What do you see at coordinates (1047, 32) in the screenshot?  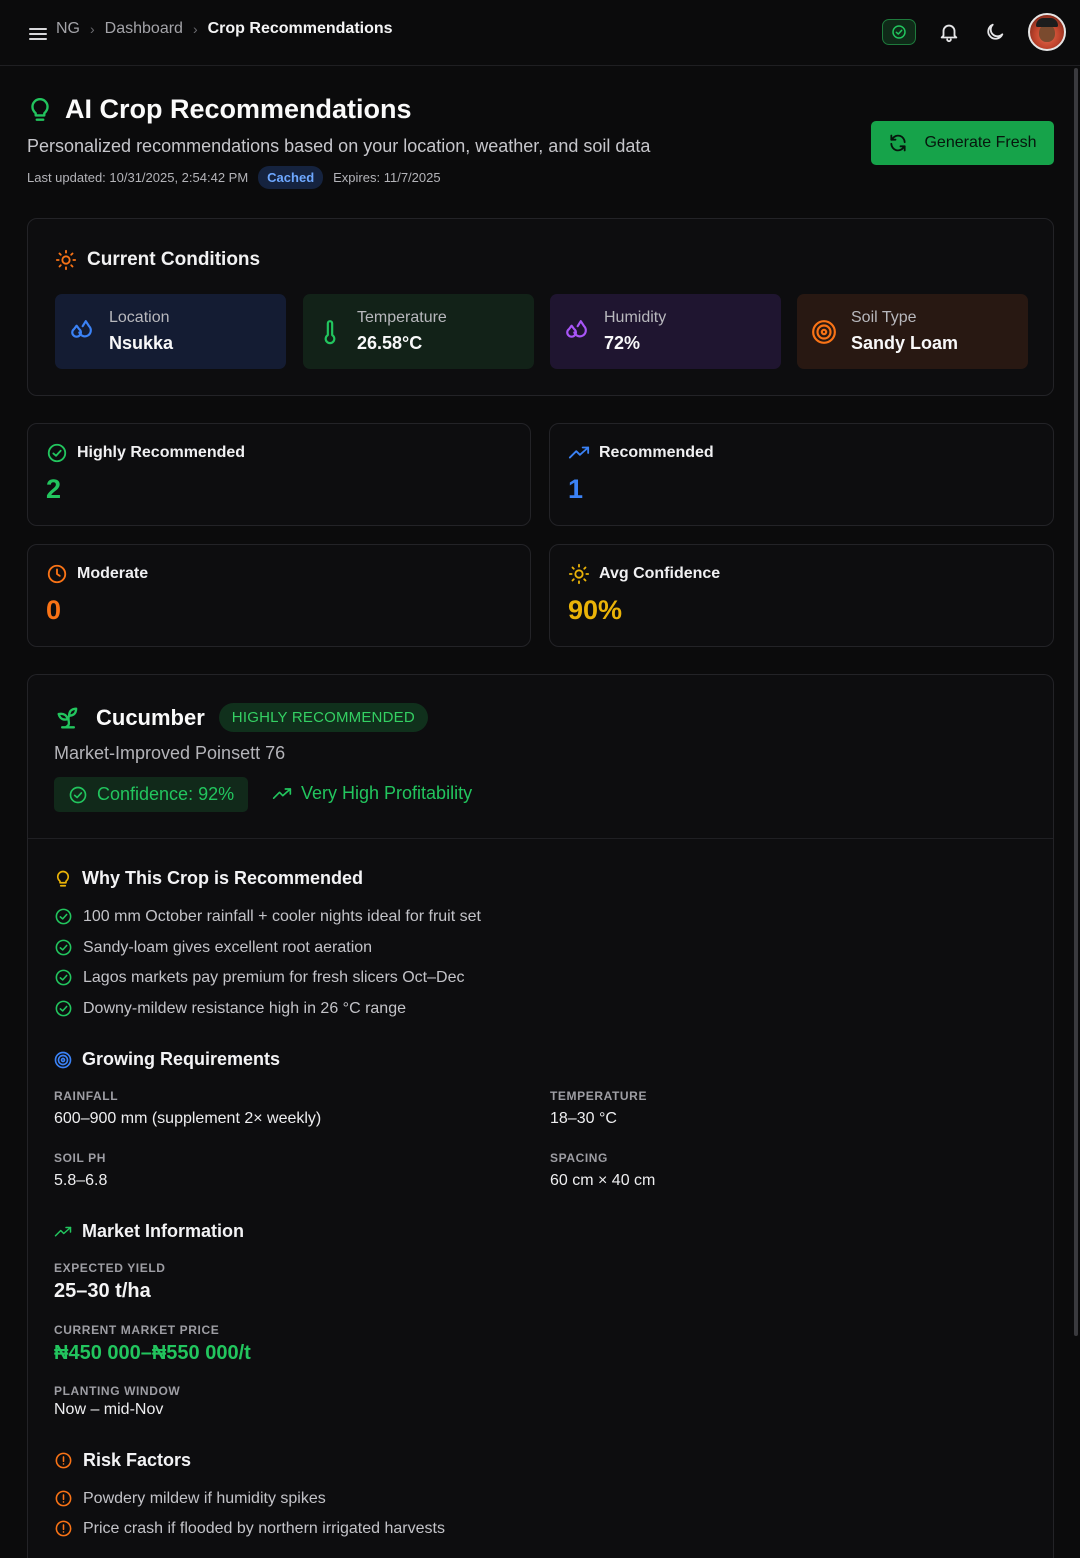 I see `user-avatar` at bounding box center [1047, 32].